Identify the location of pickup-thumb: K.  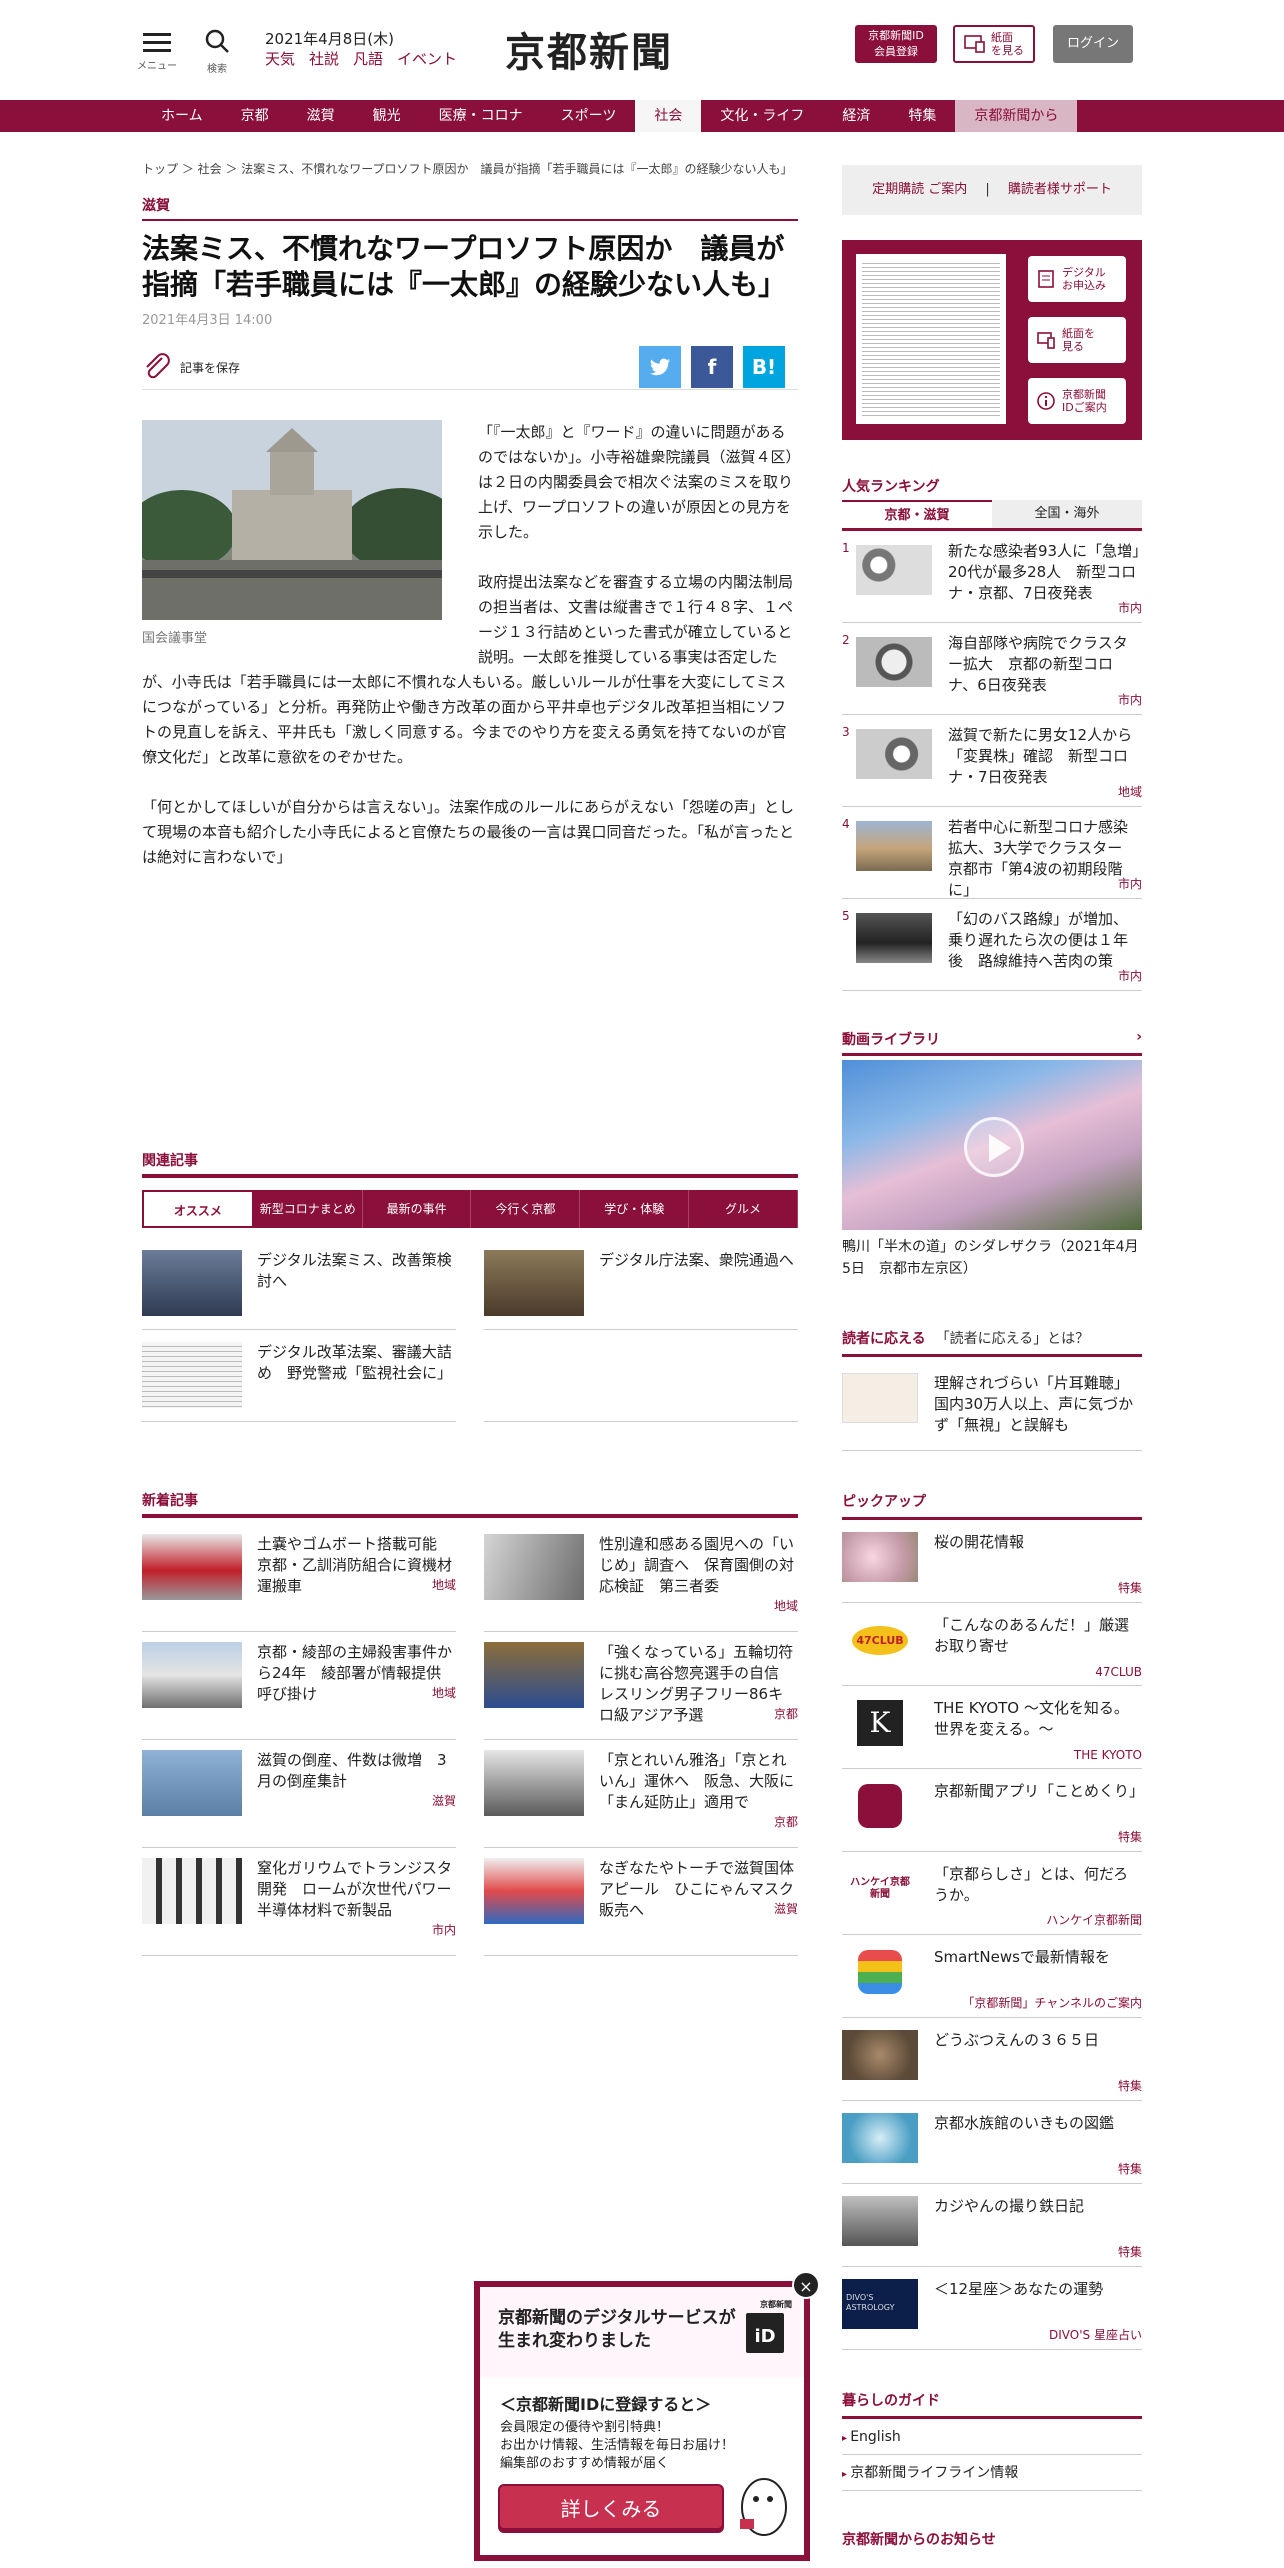
(880, 1723).